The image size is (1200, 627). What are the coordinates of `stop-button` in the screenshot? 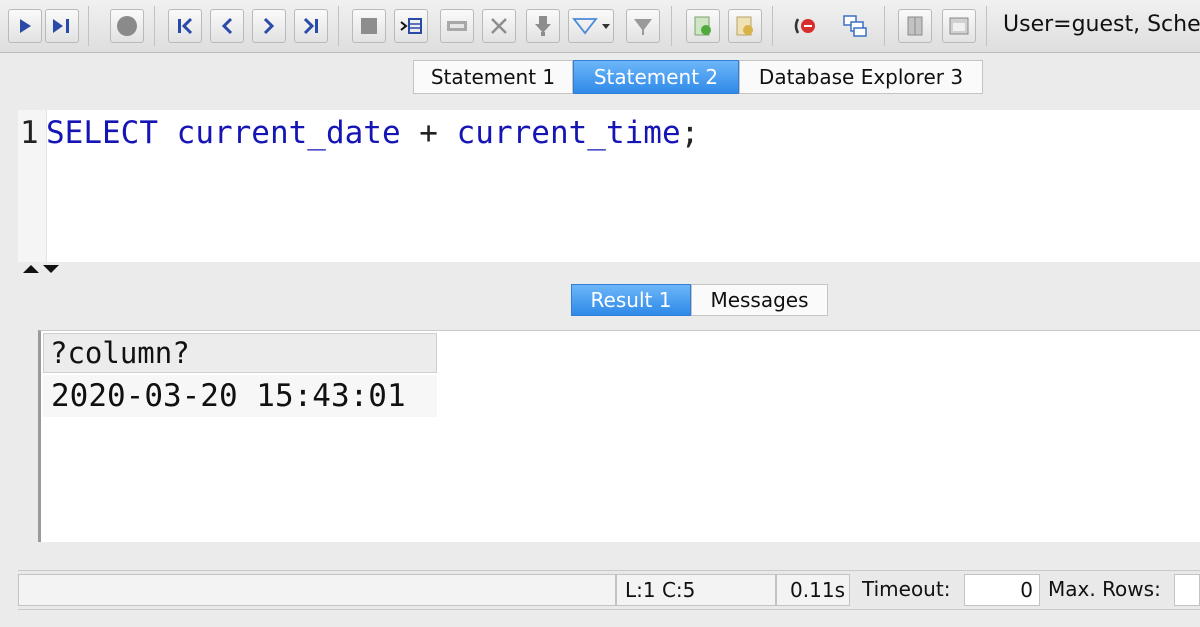 It's located at (127, 26).